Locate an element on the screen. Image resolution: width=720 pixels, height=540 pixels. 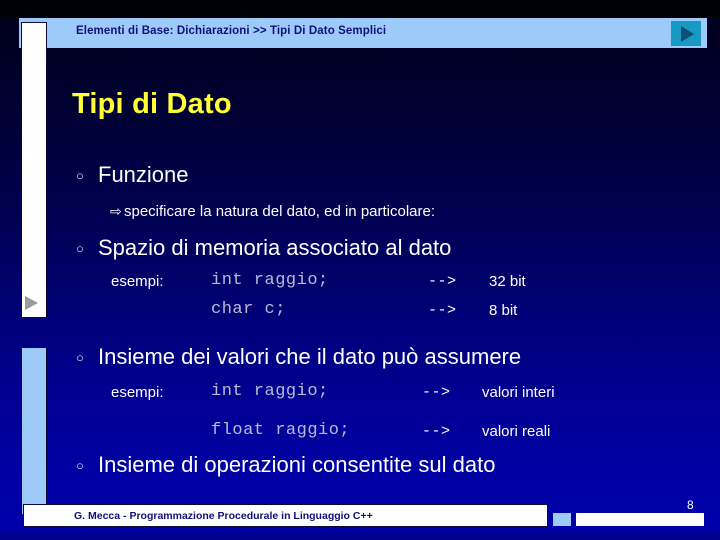
footer-bar-right is located at coordinates (640, 519).